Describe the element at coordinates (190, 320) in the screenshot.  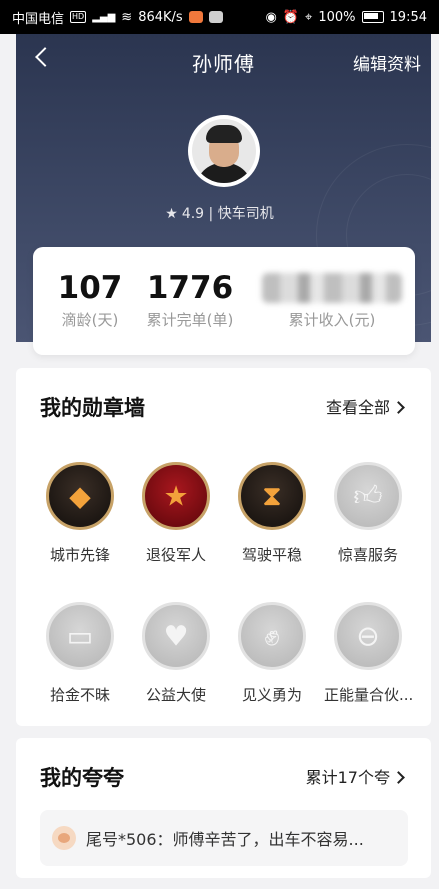
I see `stat-label: 累计完单(单)` at that location.